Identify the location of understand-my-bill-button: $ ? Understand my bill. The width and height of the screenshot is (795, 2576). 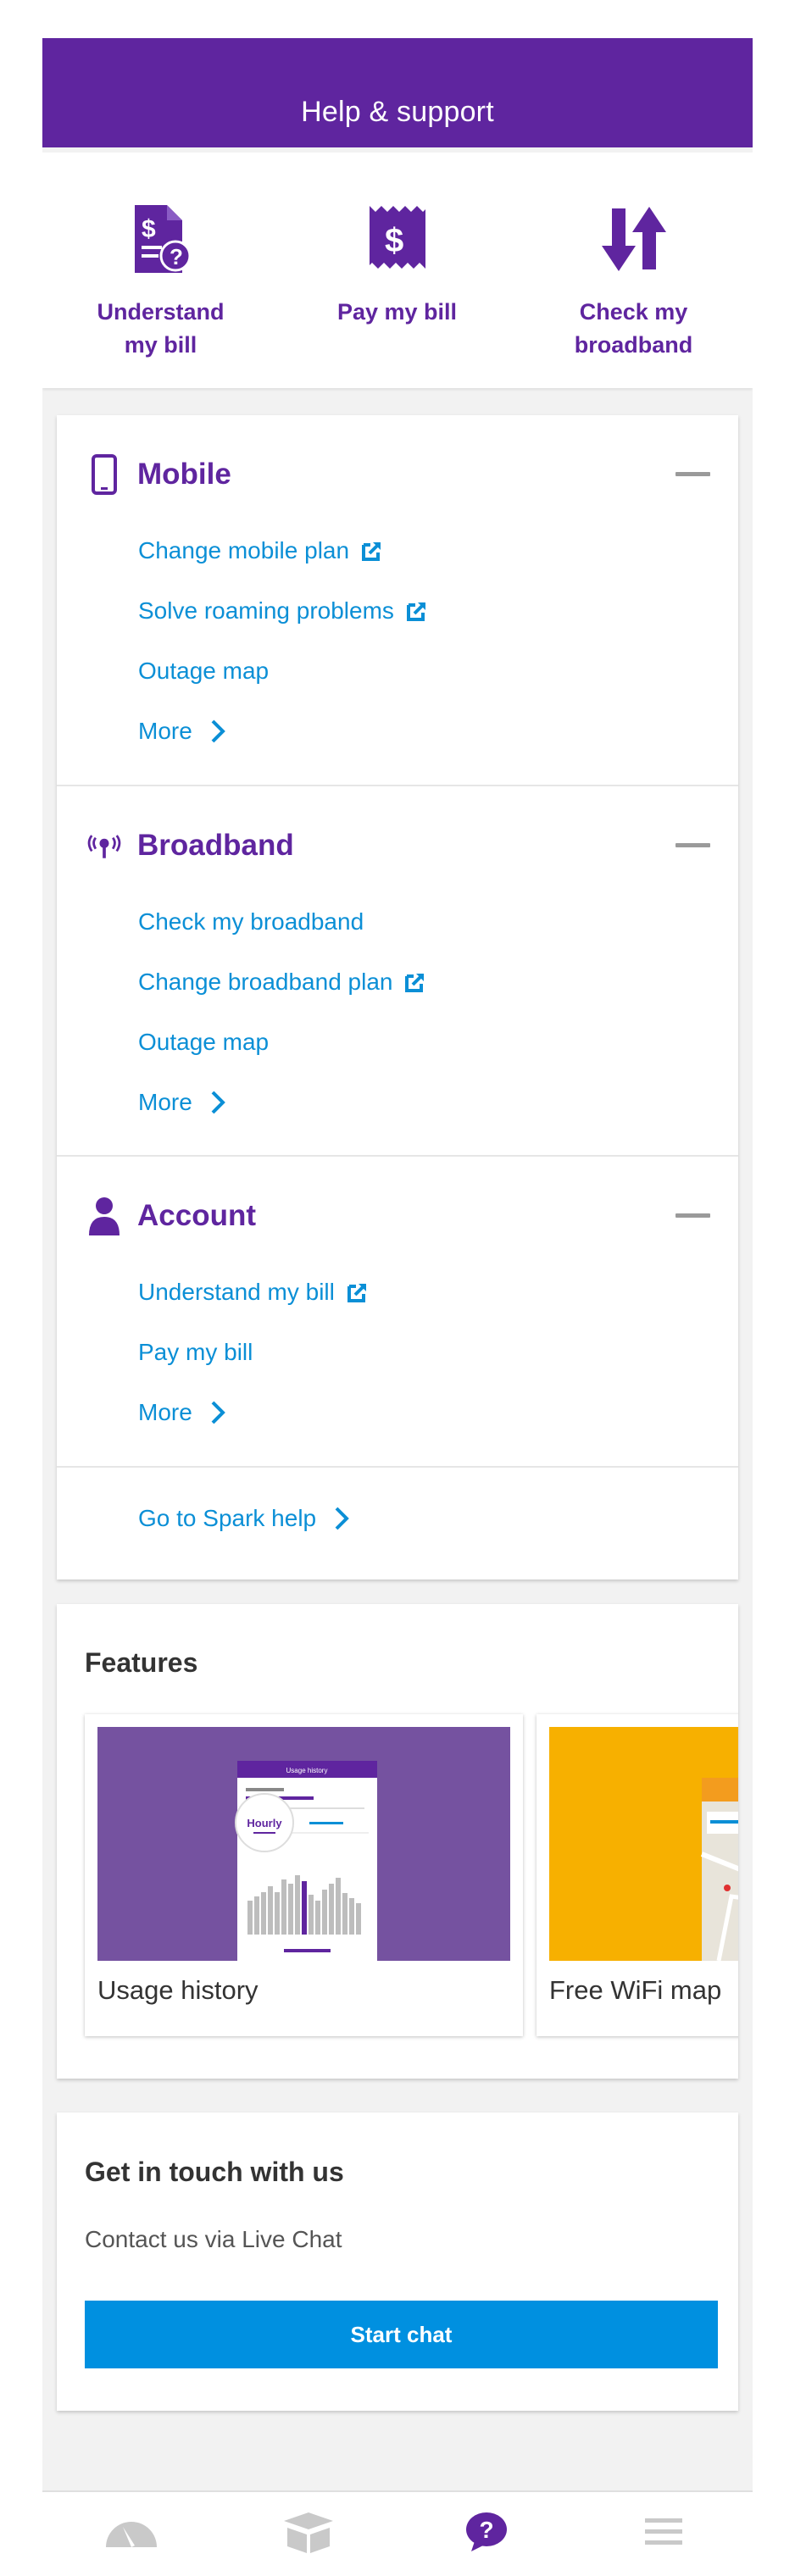
(160, 270).